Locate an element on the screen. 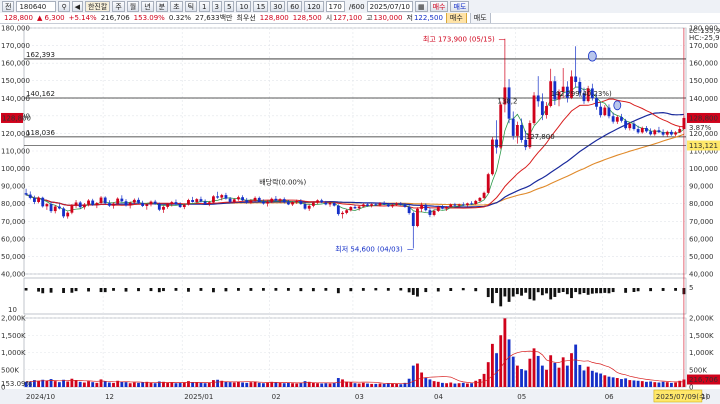  period-button-4: 초 is located at coordinates (176, 6).